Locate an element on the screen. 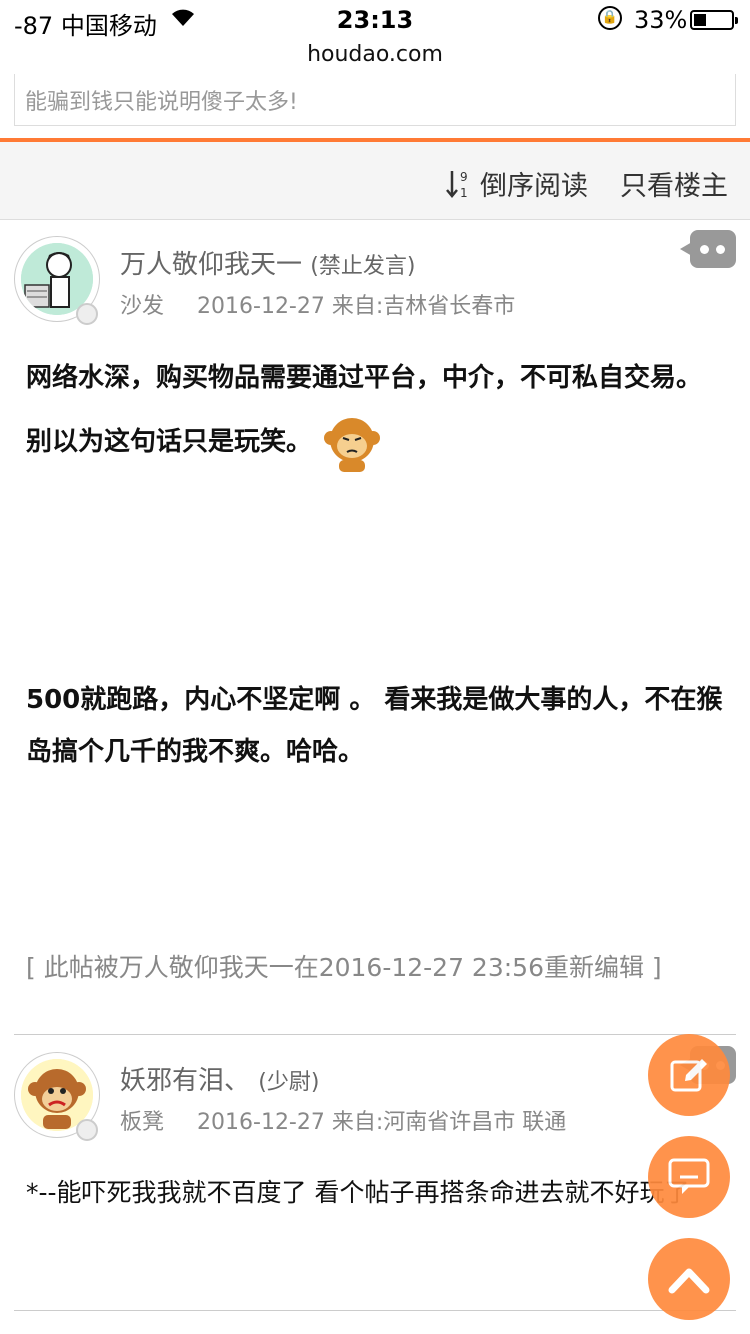  post-meta: 板凳 2016-12-27 来自:河南省许昌市 联通 is located at coordinates (343, 1120).